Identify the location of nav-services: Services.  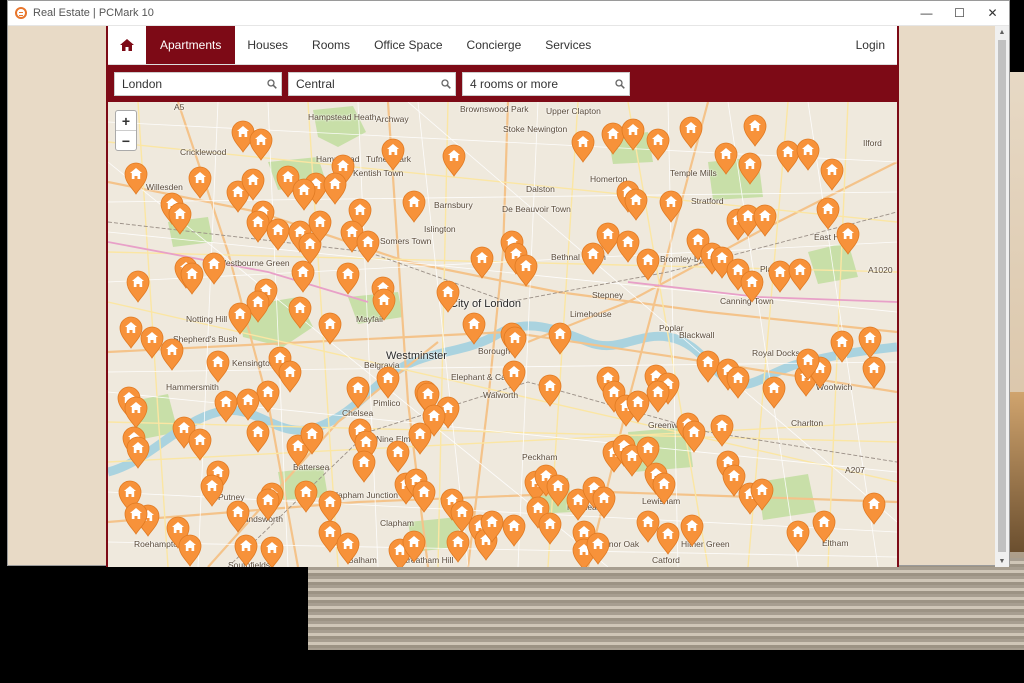
(568, 45).